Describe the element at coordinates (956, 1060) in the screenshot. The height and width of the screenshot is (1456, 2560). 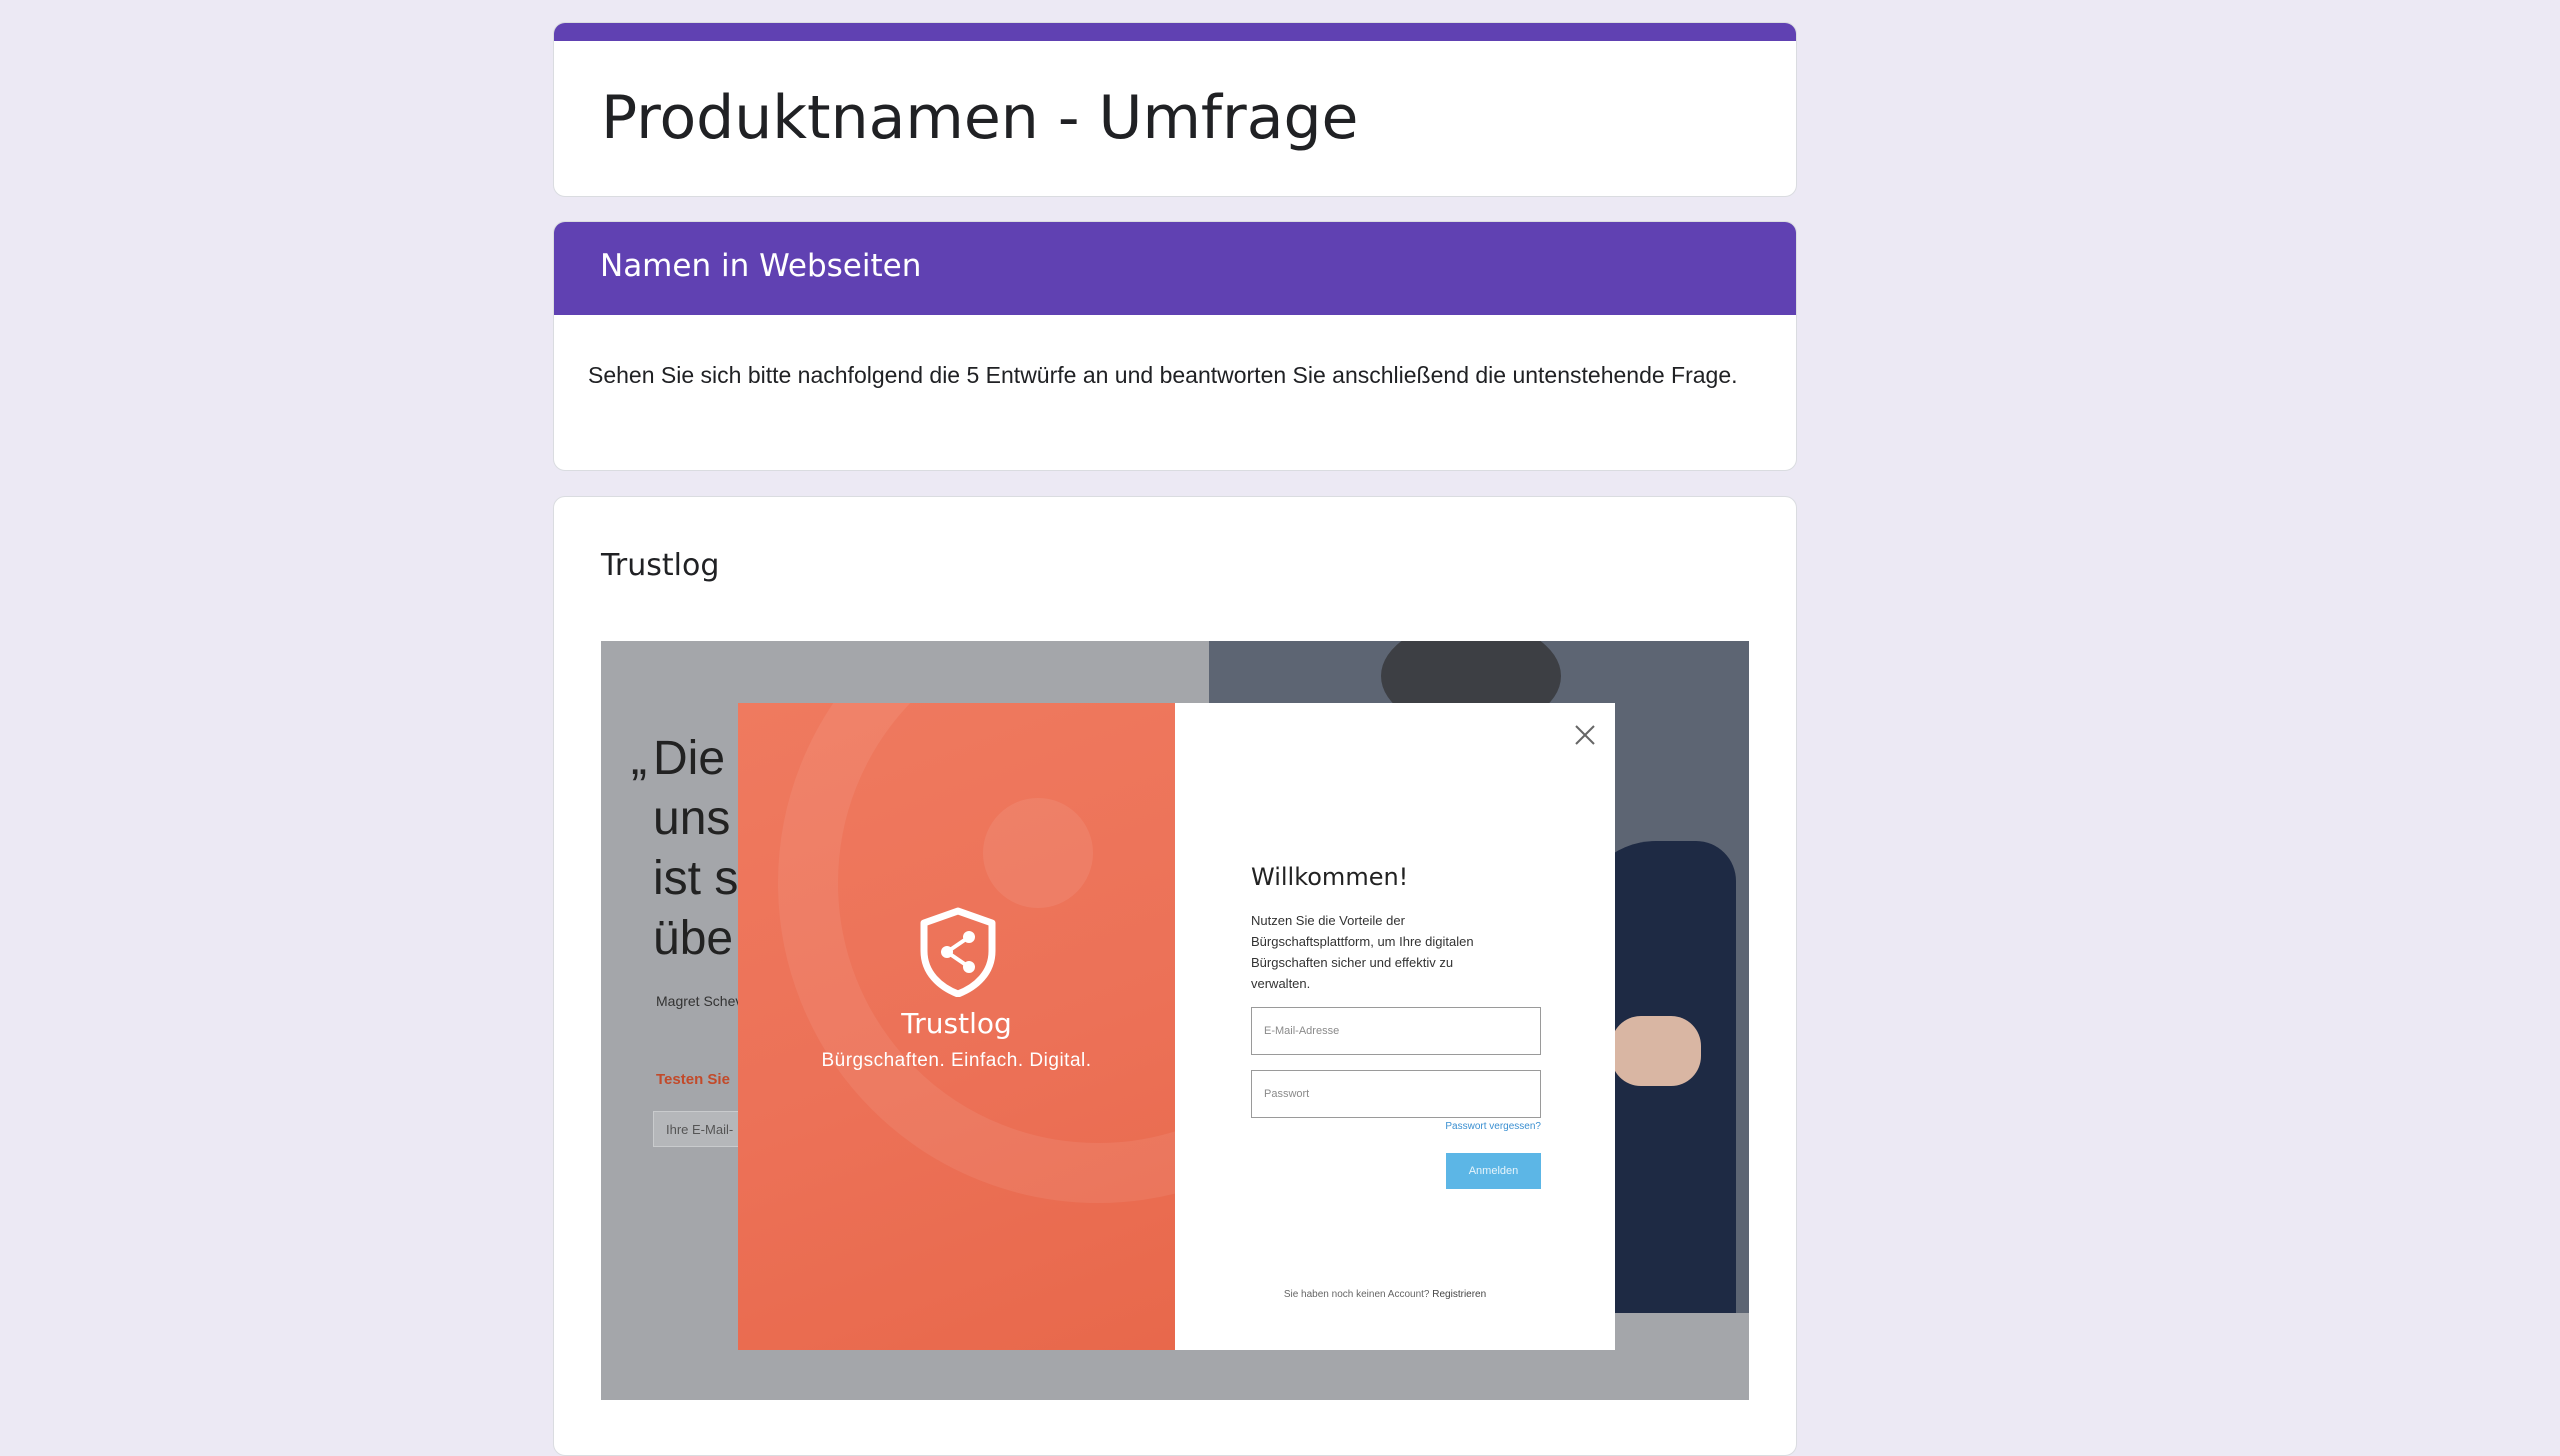
I see `brand-slogan: Bürgschaften. Einfach. Digital.` at that location.